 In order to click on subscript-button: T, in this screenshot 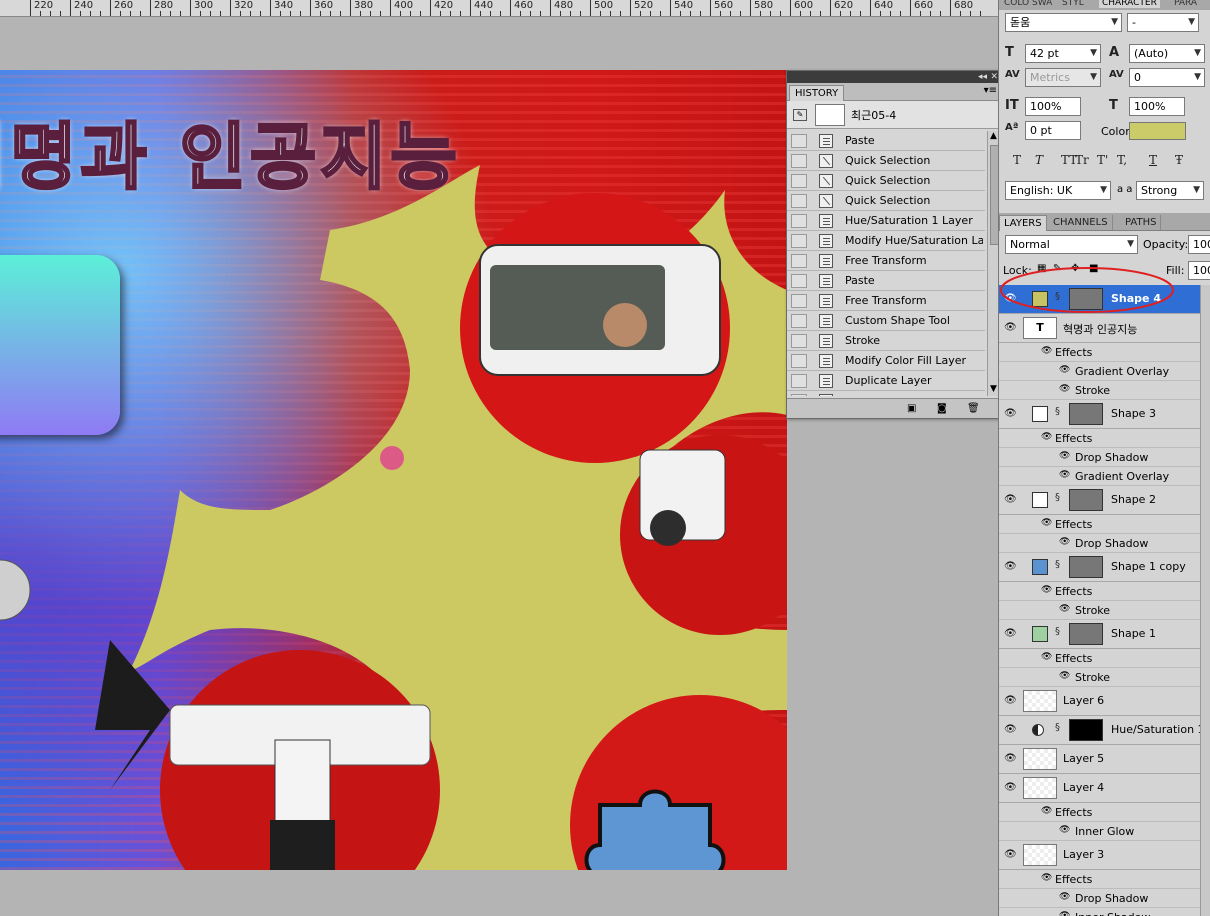, I will do `click(1122, 160)`.